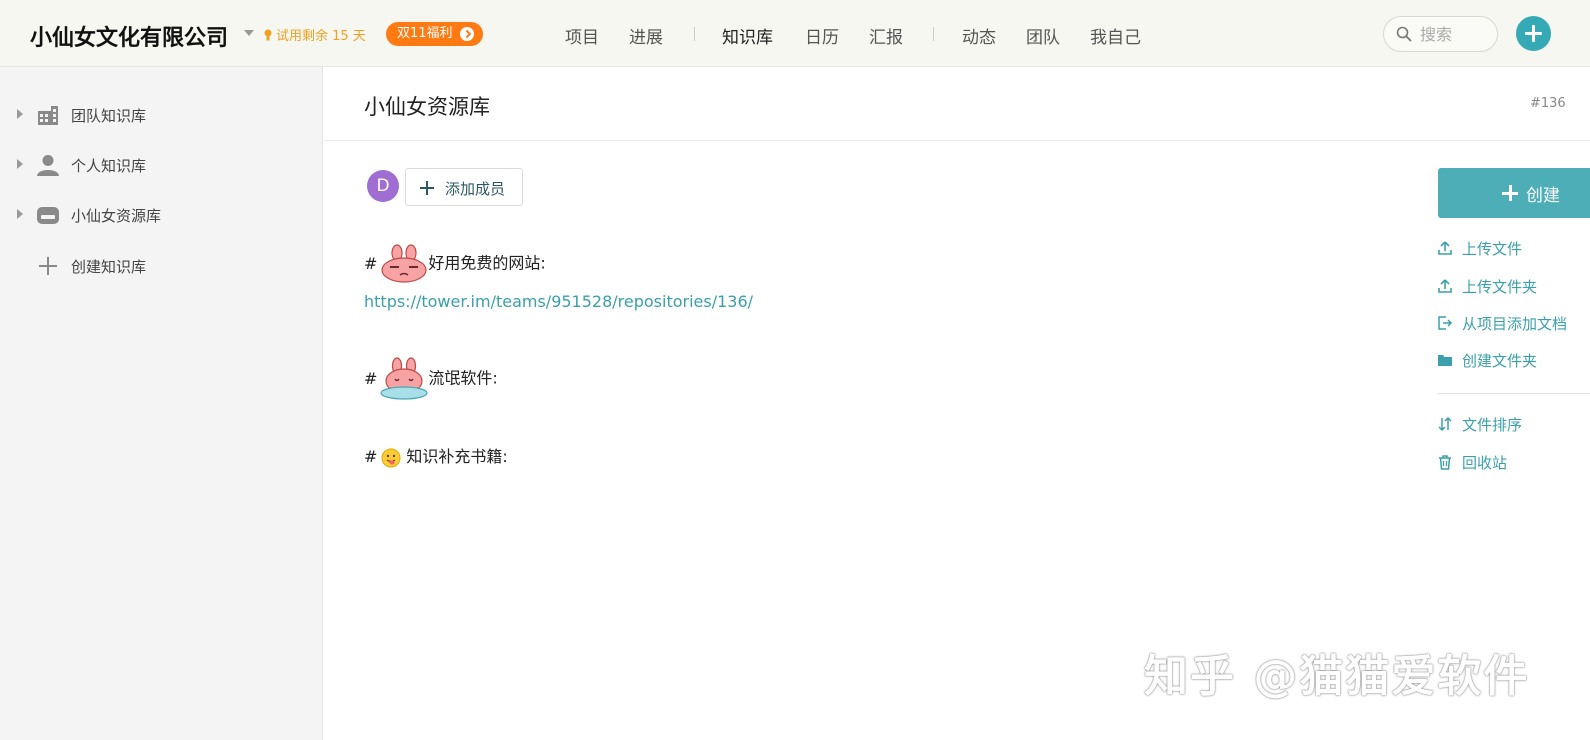 Image resolution: width=1590 pixels, height=740 pixels. I want to click on upload-file-button: 上传文件, so click(1513, 248).